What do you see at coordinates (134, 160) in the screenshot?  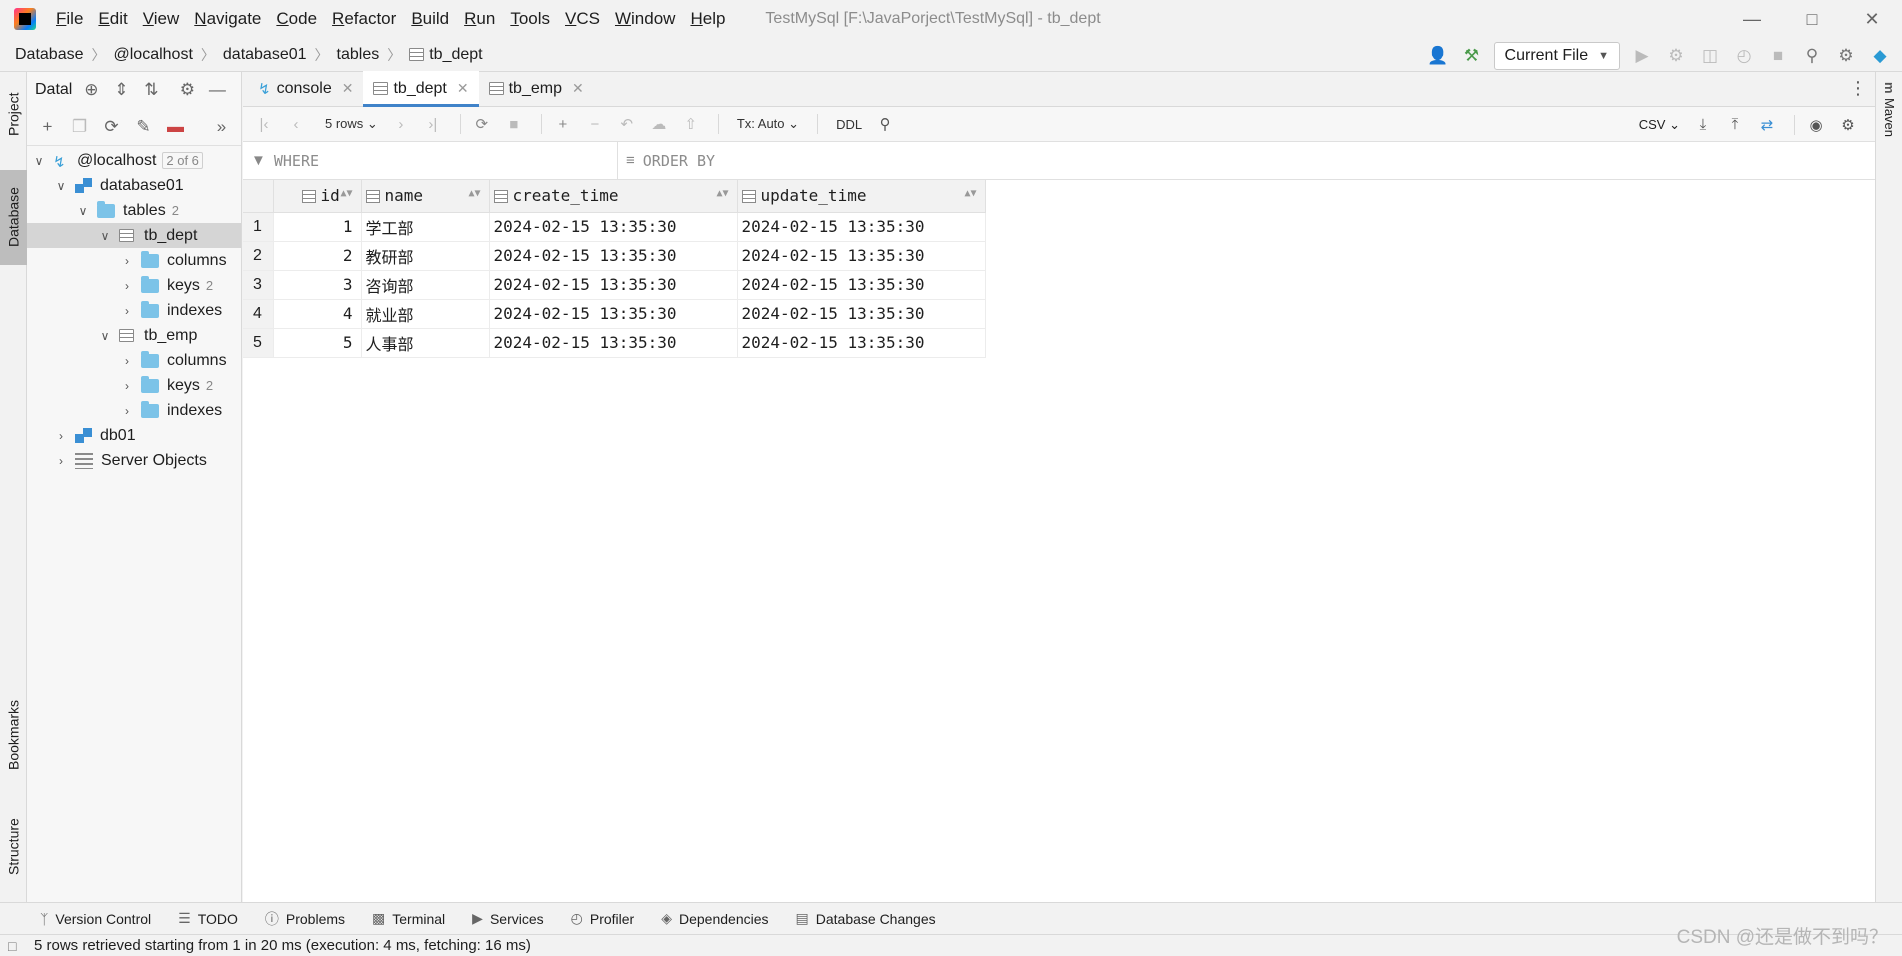 I see `tree-node-localhost: ∨ ↯ @localhost 2 of 6` at bounding box center [134, 160].